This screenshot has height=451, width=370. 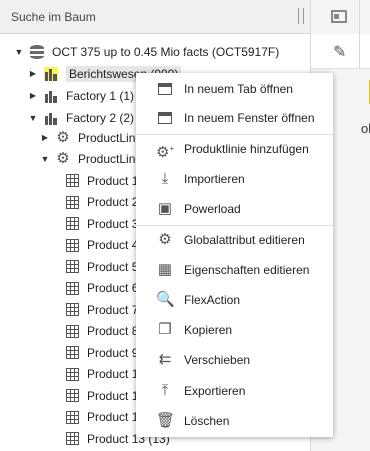 I want to click on move-icon: ⇇, so click(x=165, y=359).